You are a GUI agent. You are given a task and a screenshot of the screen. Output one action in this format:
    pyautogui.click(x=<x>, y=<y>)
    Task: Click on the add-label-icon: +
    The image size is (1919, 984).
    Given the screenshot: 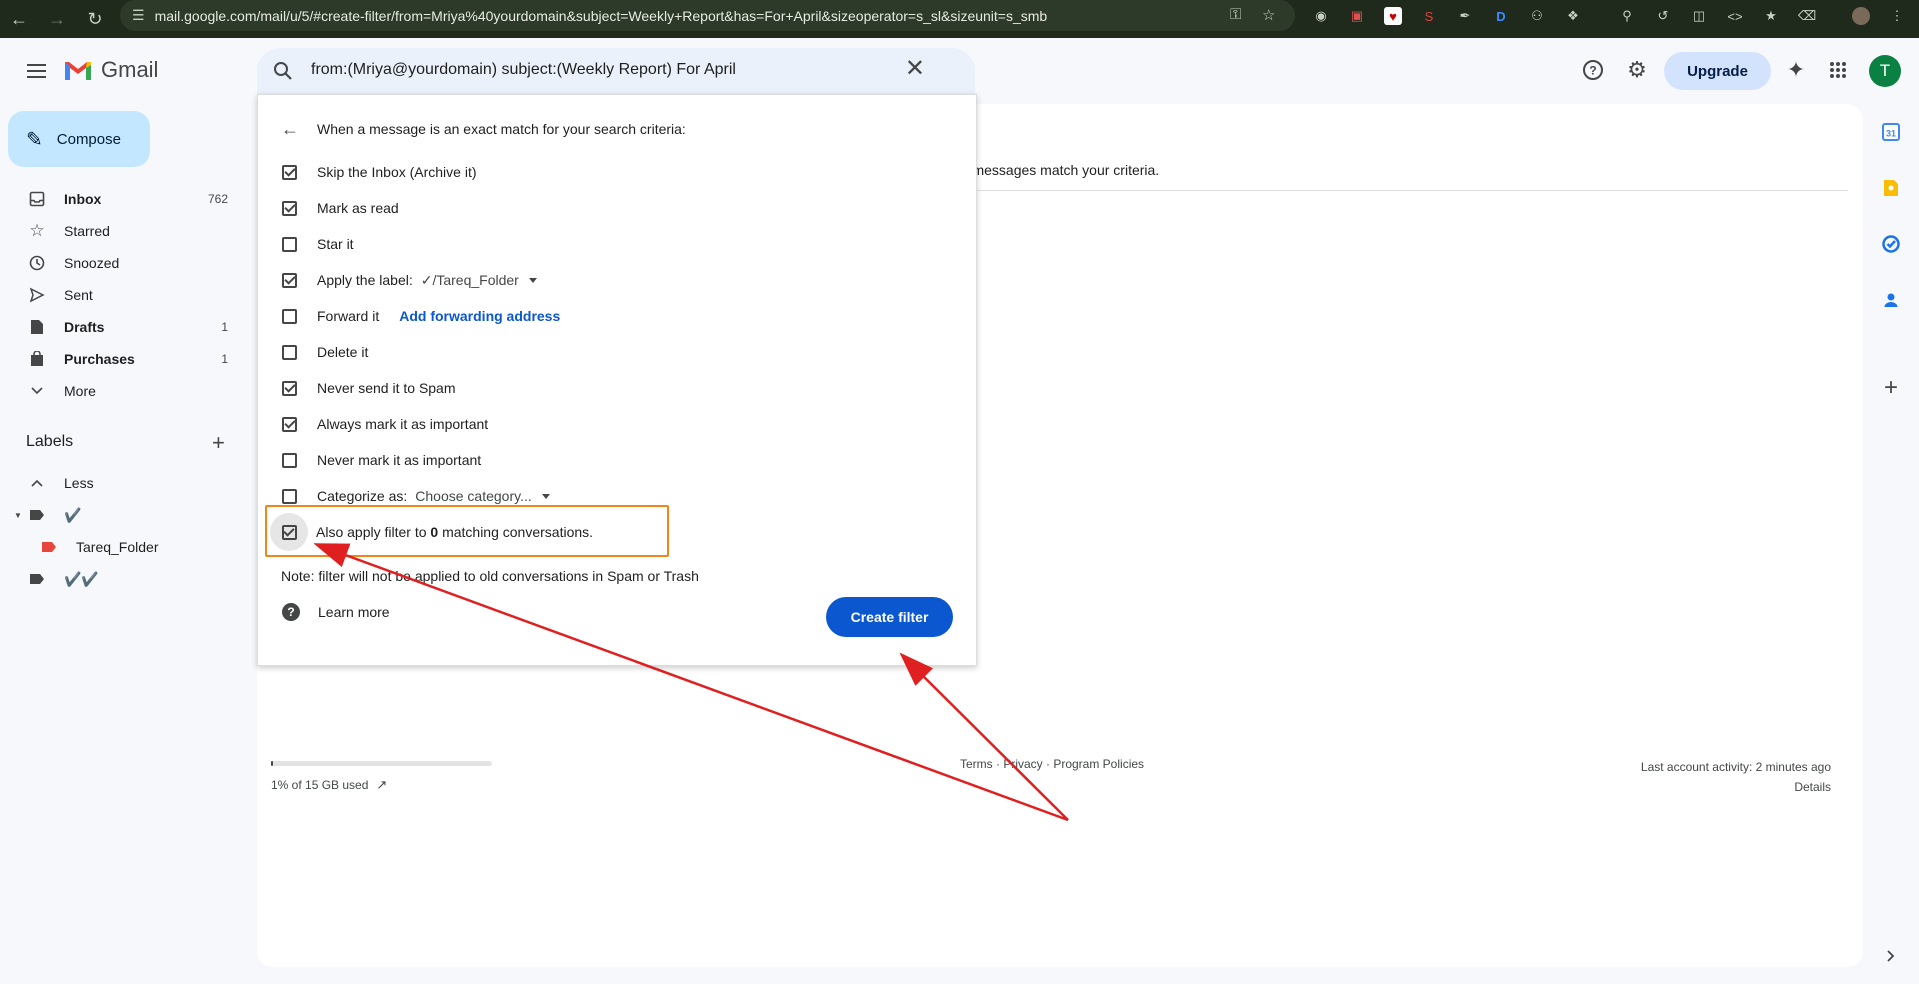 What is the action you would take?
    pyautogui.click(x=218, y=443)
    